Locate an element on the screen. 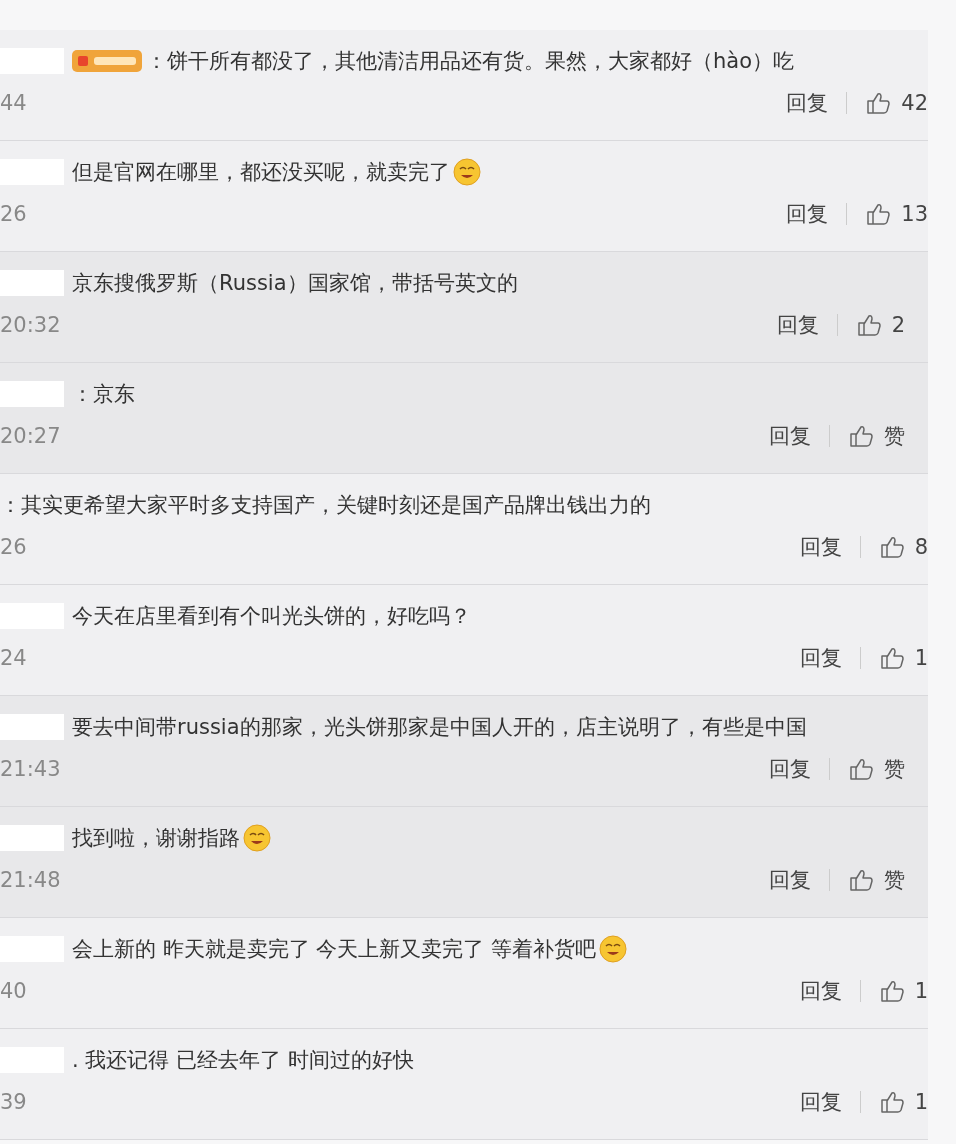 The image size is (956, 1144). comment-time: 39 is located at coordinates (13, 1102).